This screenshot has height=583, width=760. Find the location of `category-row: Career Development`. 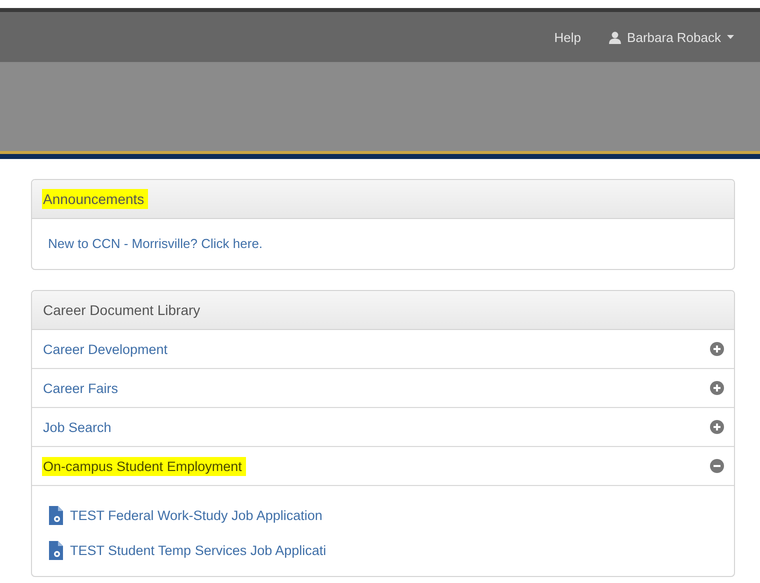

category-row: Career Development is located at coordinates (383, 349).